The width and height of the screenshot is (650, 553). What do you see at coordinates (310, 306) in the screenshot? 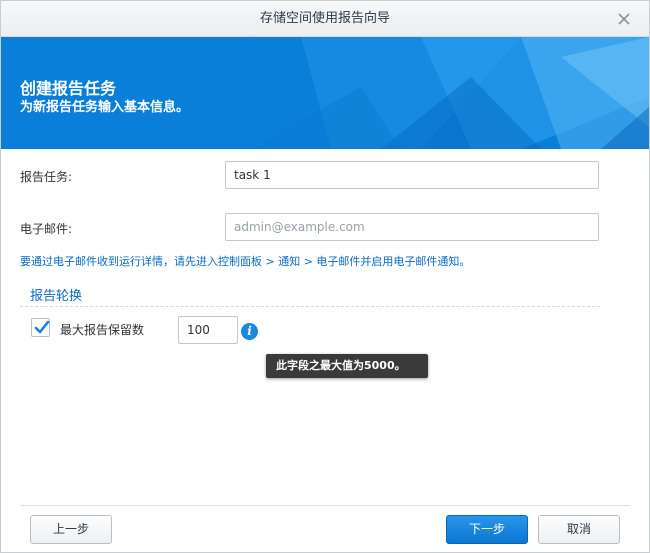
I see `section-divider` at bounding box center [310, 306].